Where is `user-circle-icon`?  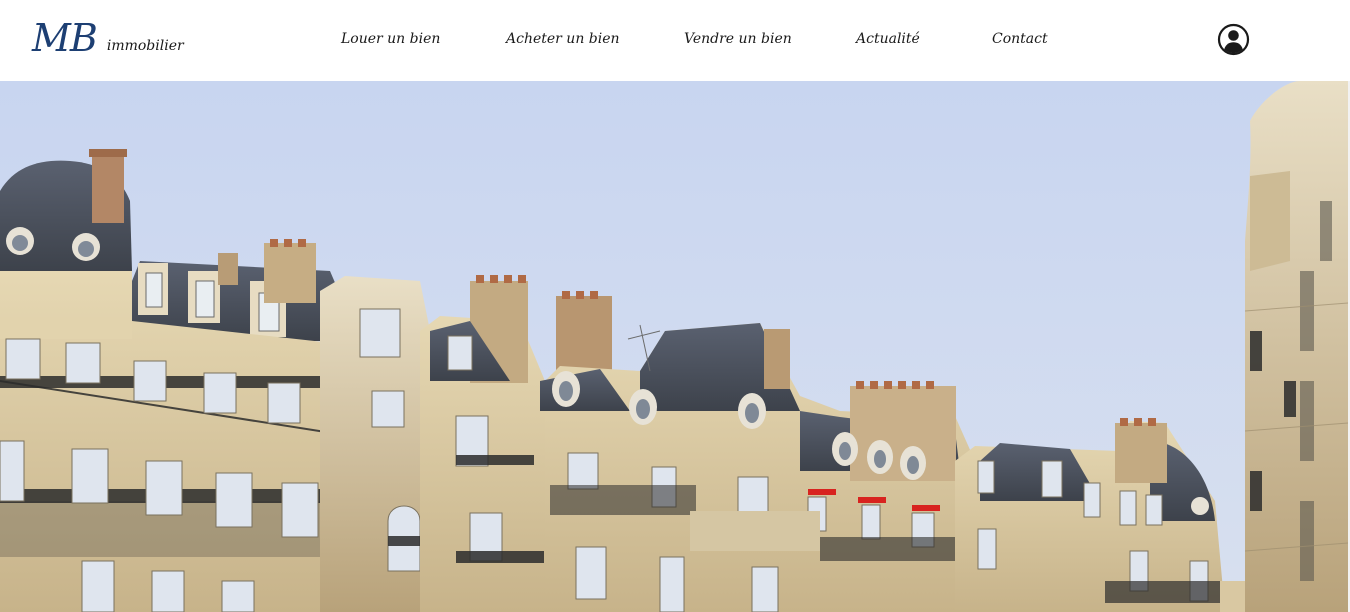
user-circle-icon is located at coordinates (1233, 39).